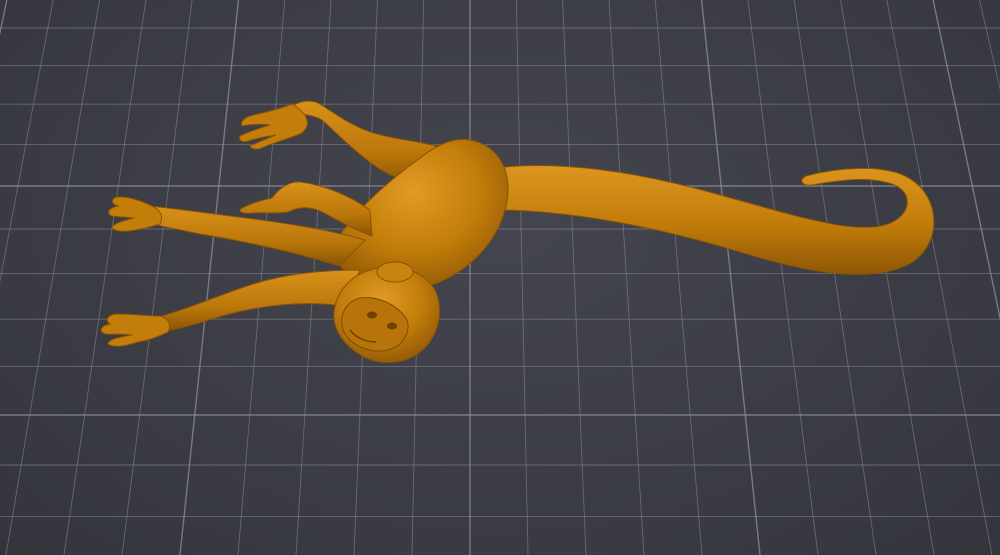  I want to click on monkey-tail, so click(714, 220).